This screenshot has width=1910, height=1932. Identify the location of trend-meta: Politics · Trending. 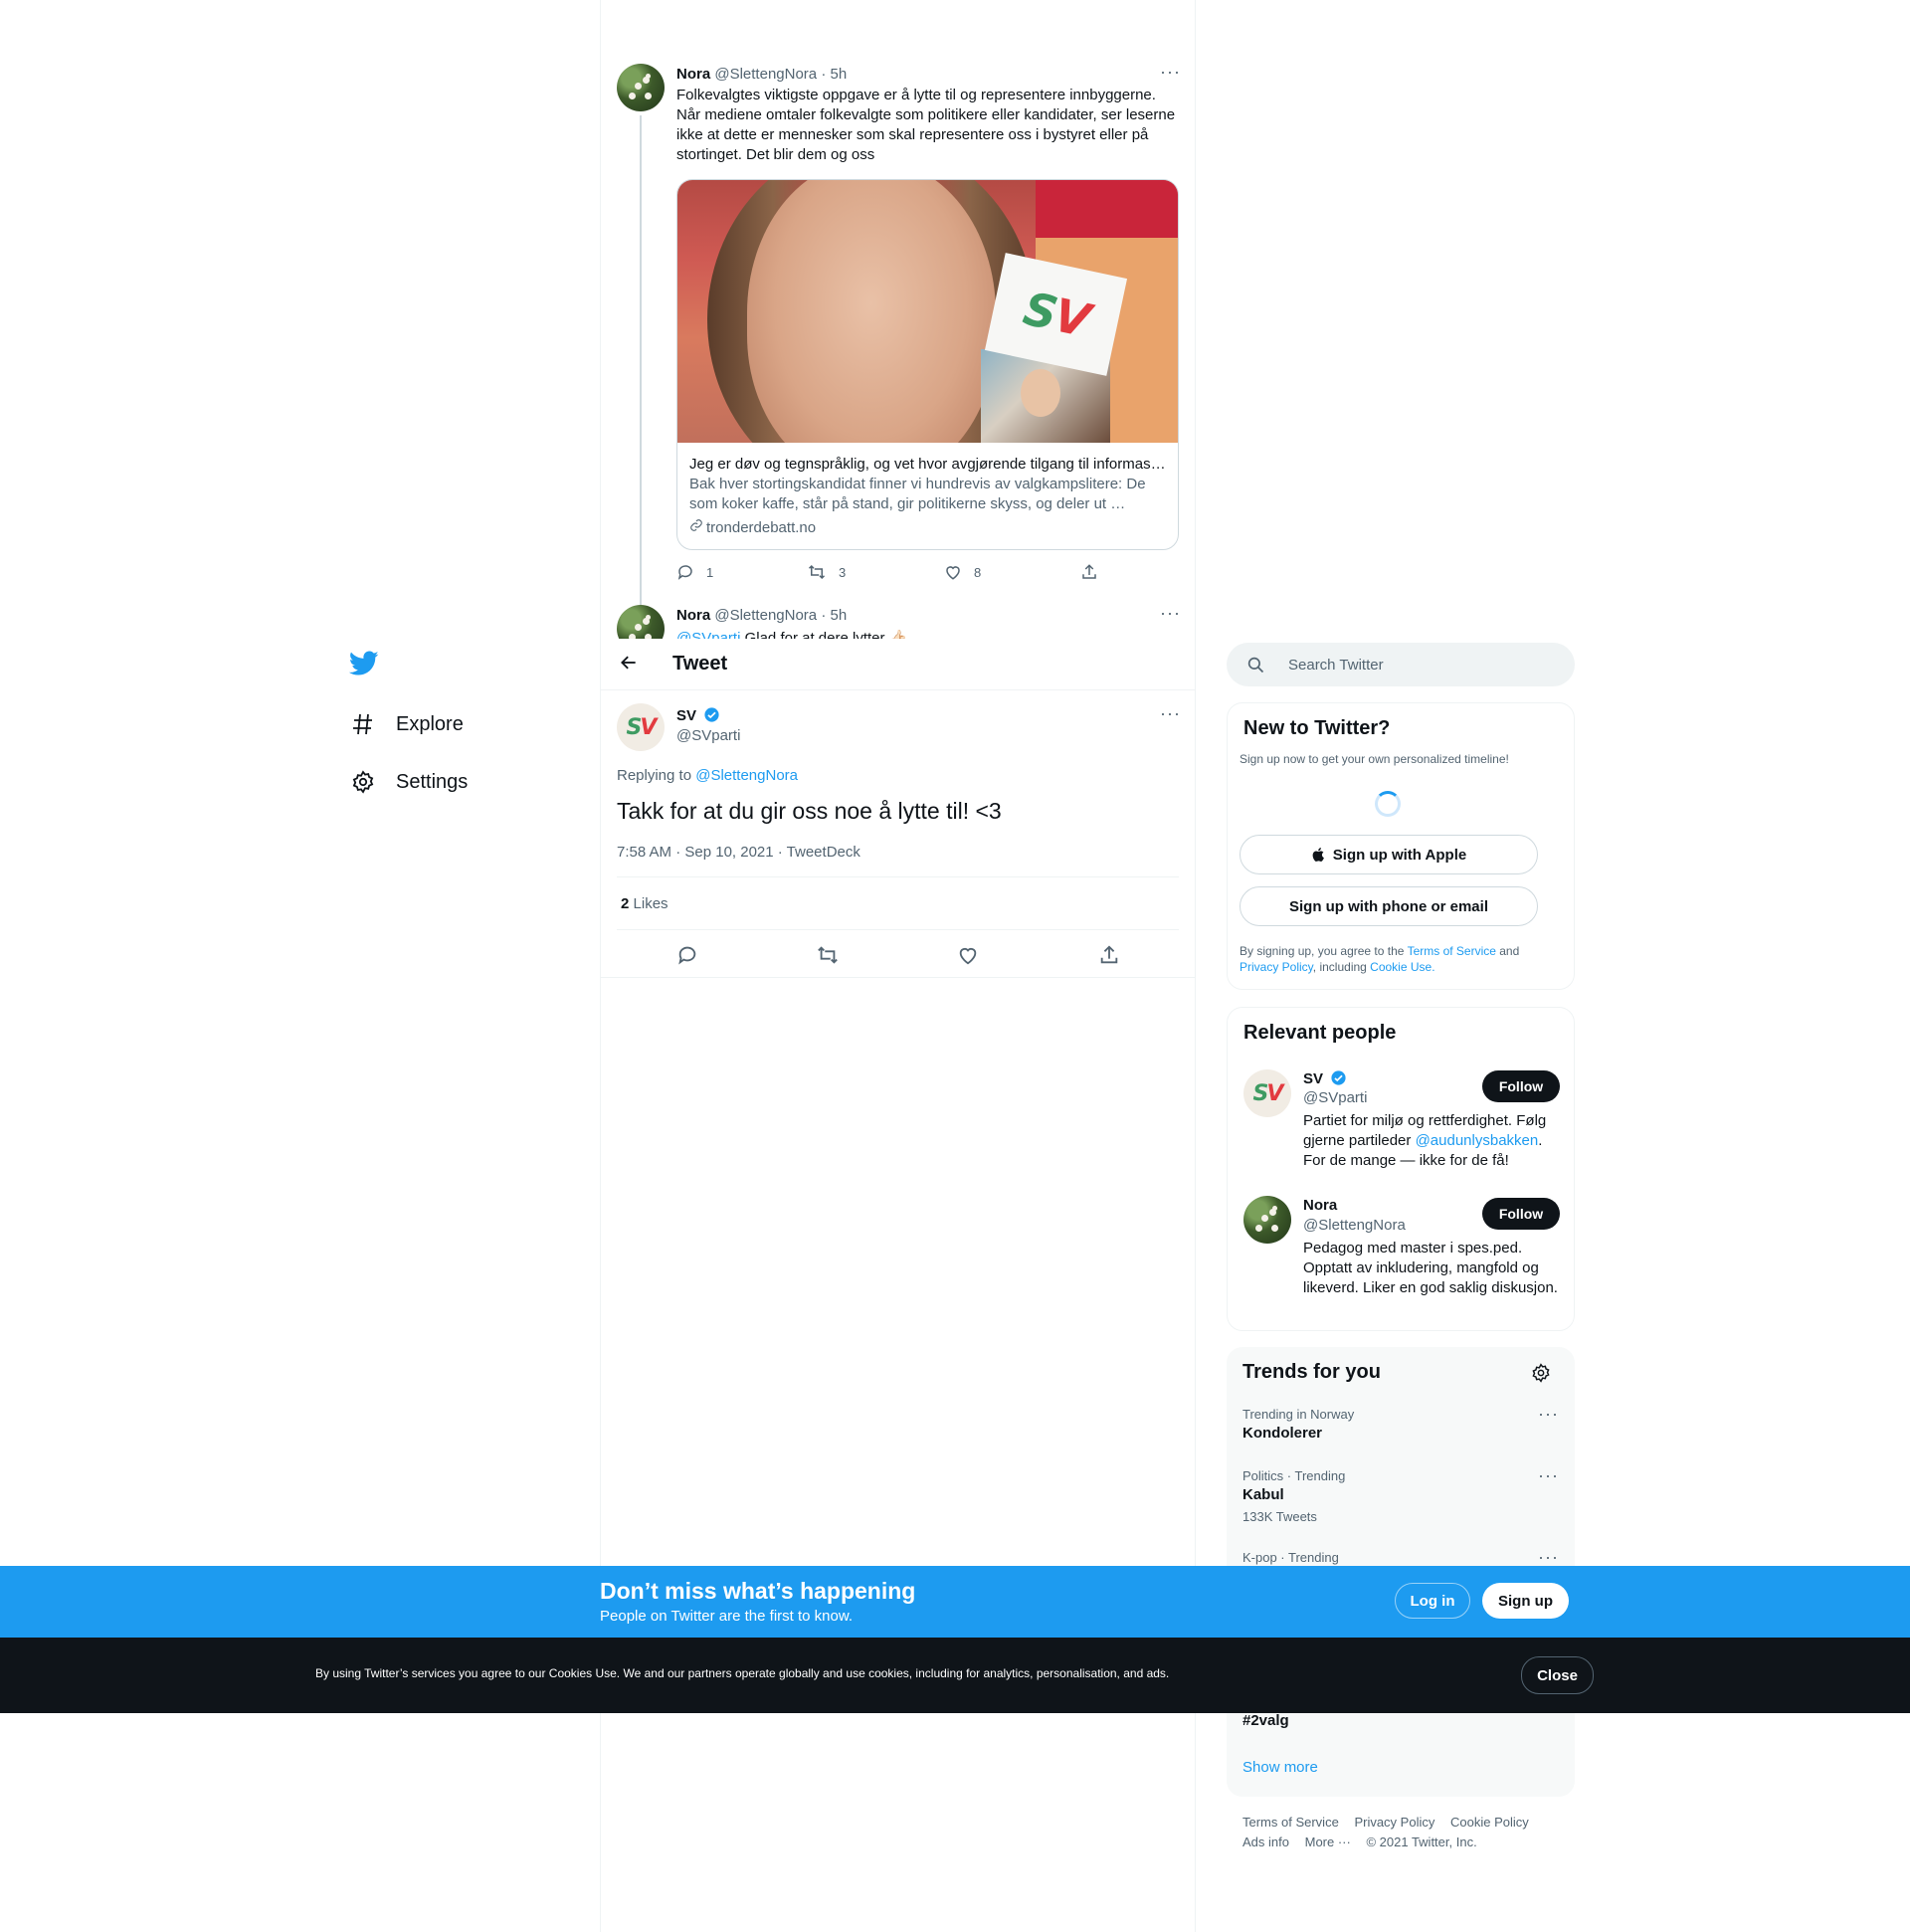
(1294, 1475).